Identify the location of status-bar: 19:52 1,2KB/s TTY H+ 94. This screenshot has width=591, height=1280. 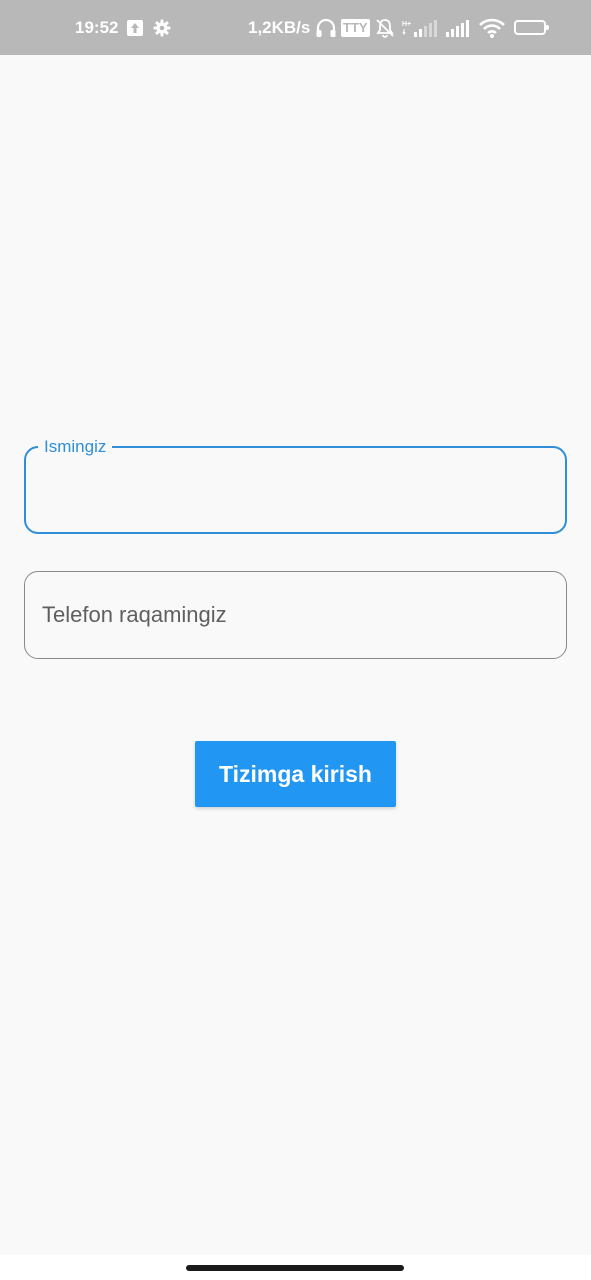
(295, 27).